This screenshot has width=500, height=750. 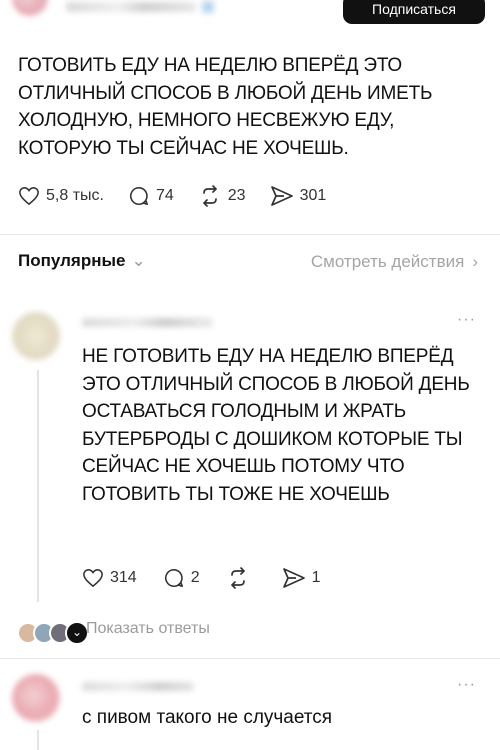 I want to click on view-activity-link: Смотреть действия ›, so click(x=394, y=262).